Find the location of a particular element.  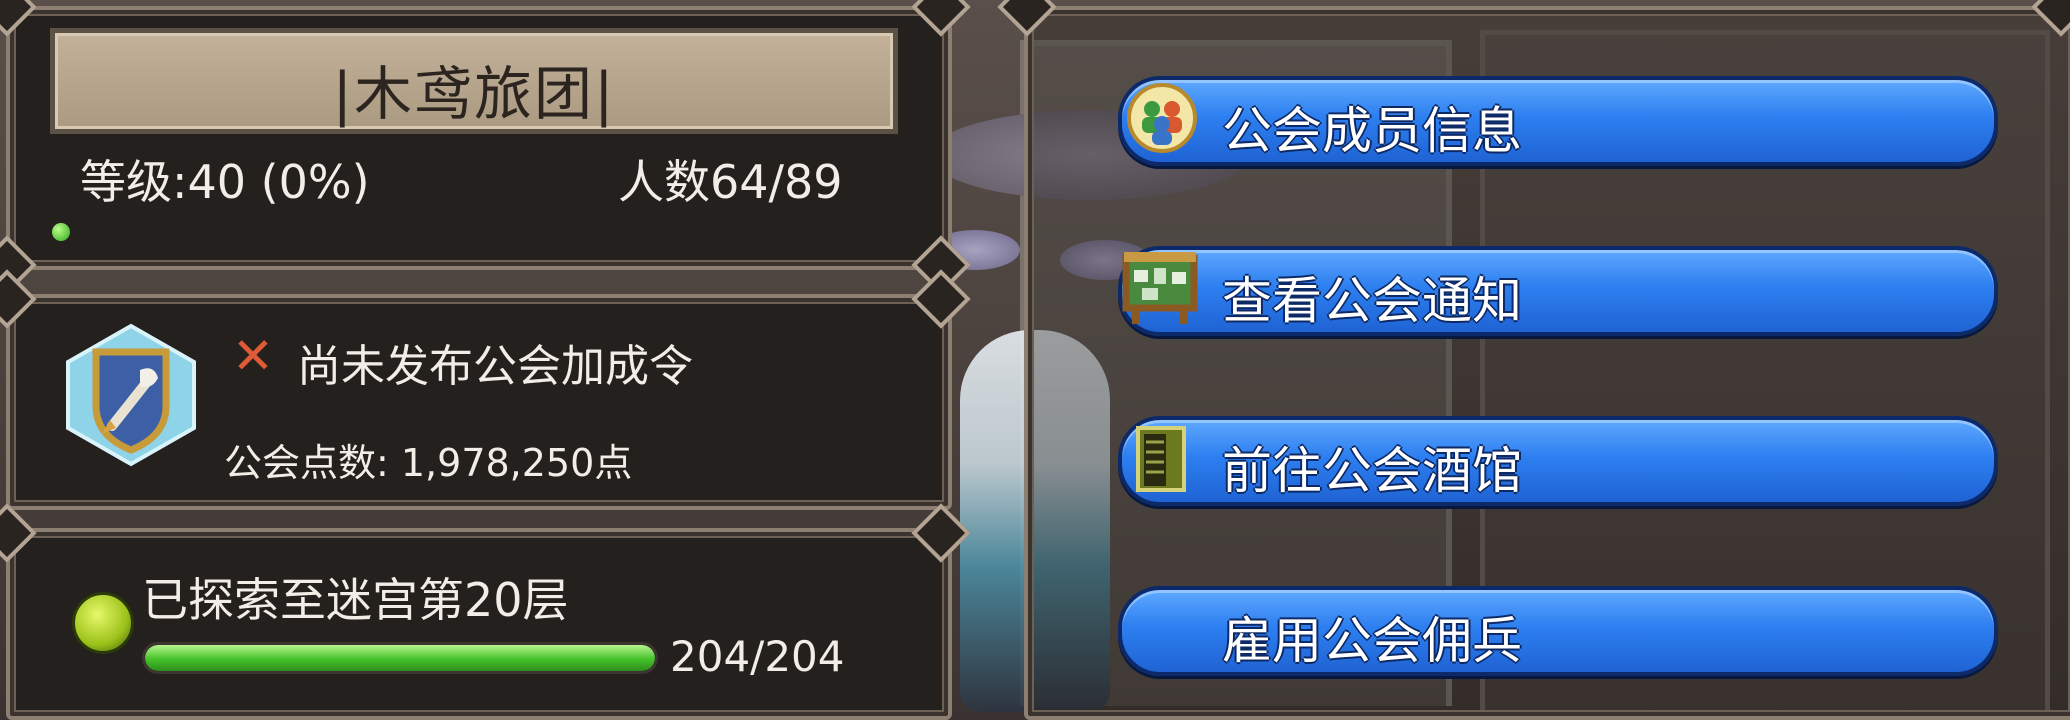

notice-board-icon is located at coordinates (1160, 288).